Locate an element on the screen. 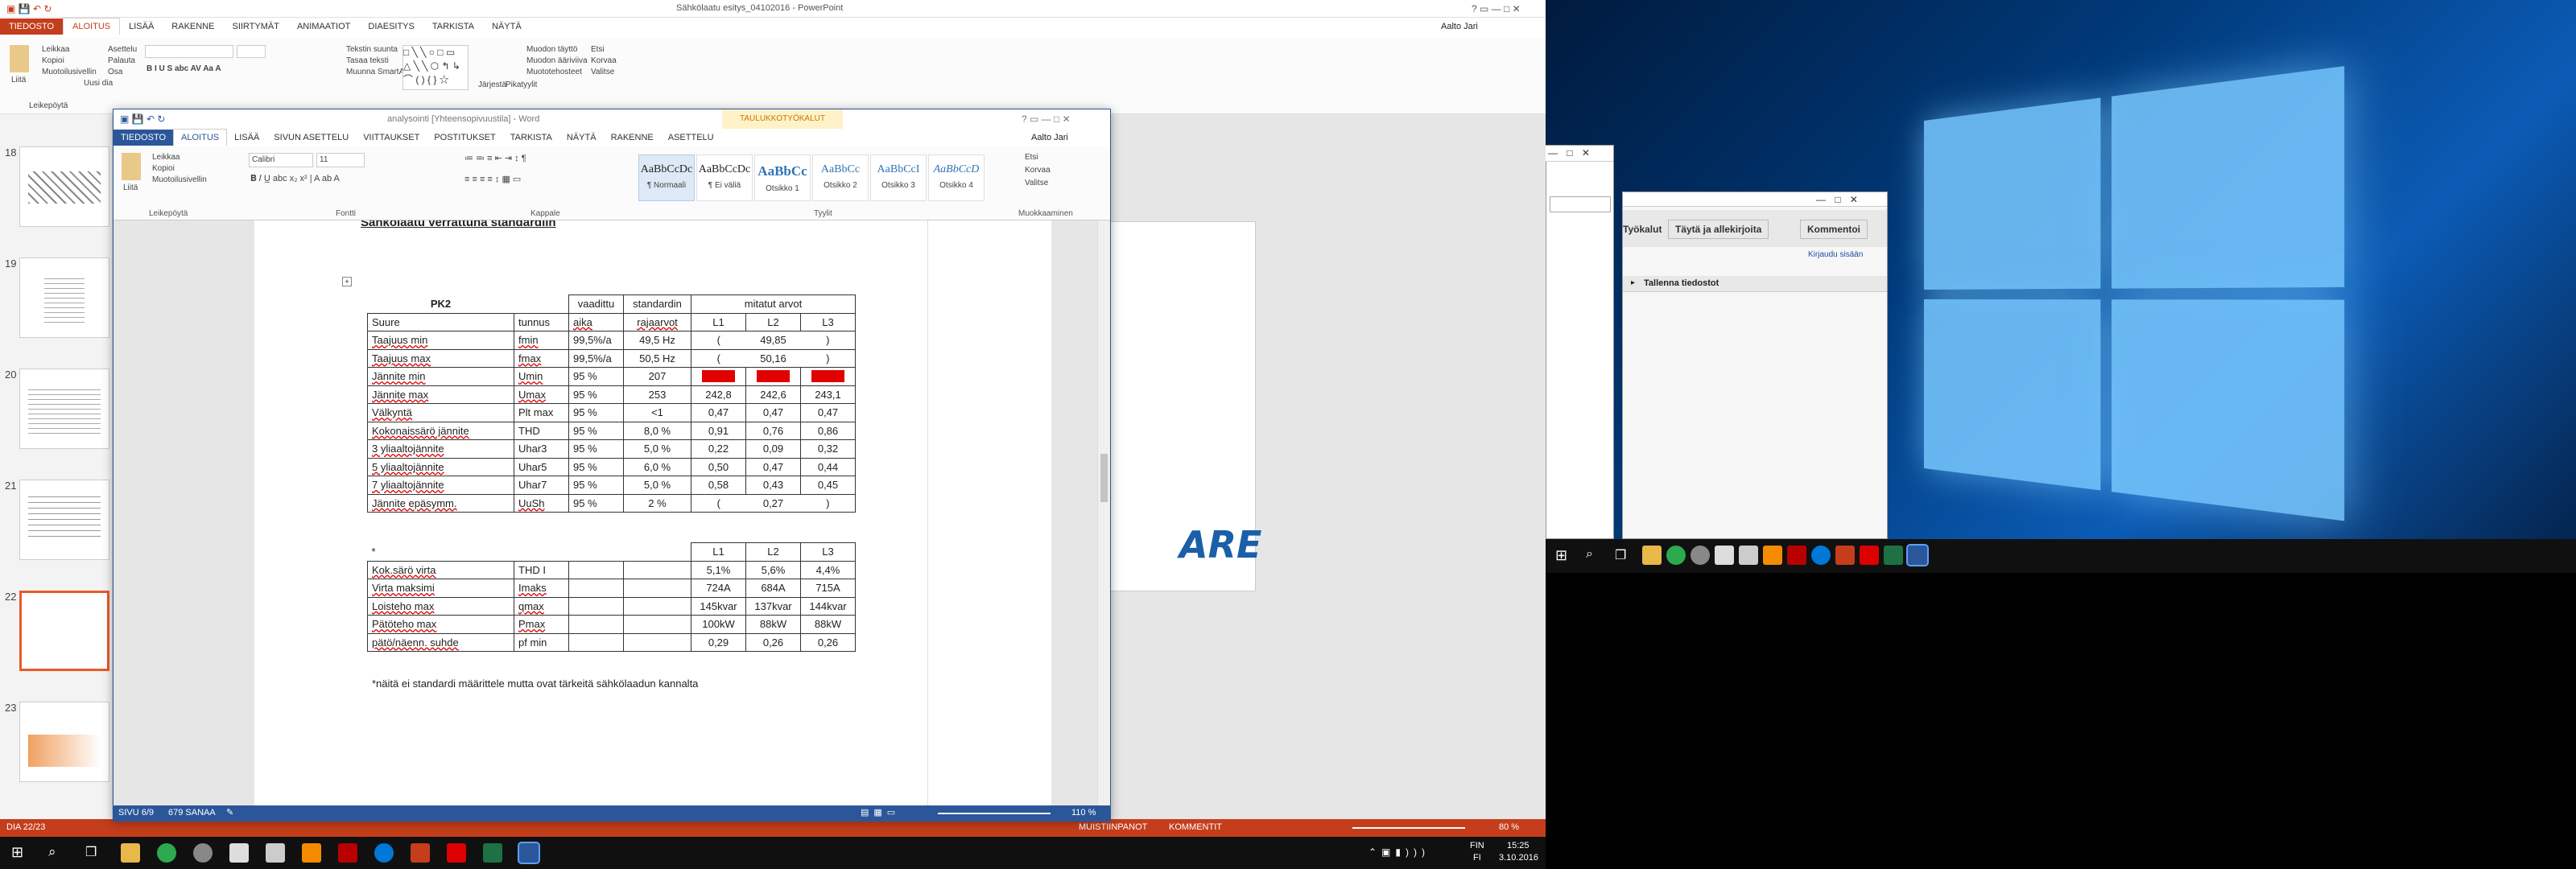 The width and height of the screenshot is (2576, 869). style-heading-4: AaBbCcD Otsikko 4 is located at coordinates (956, 177).